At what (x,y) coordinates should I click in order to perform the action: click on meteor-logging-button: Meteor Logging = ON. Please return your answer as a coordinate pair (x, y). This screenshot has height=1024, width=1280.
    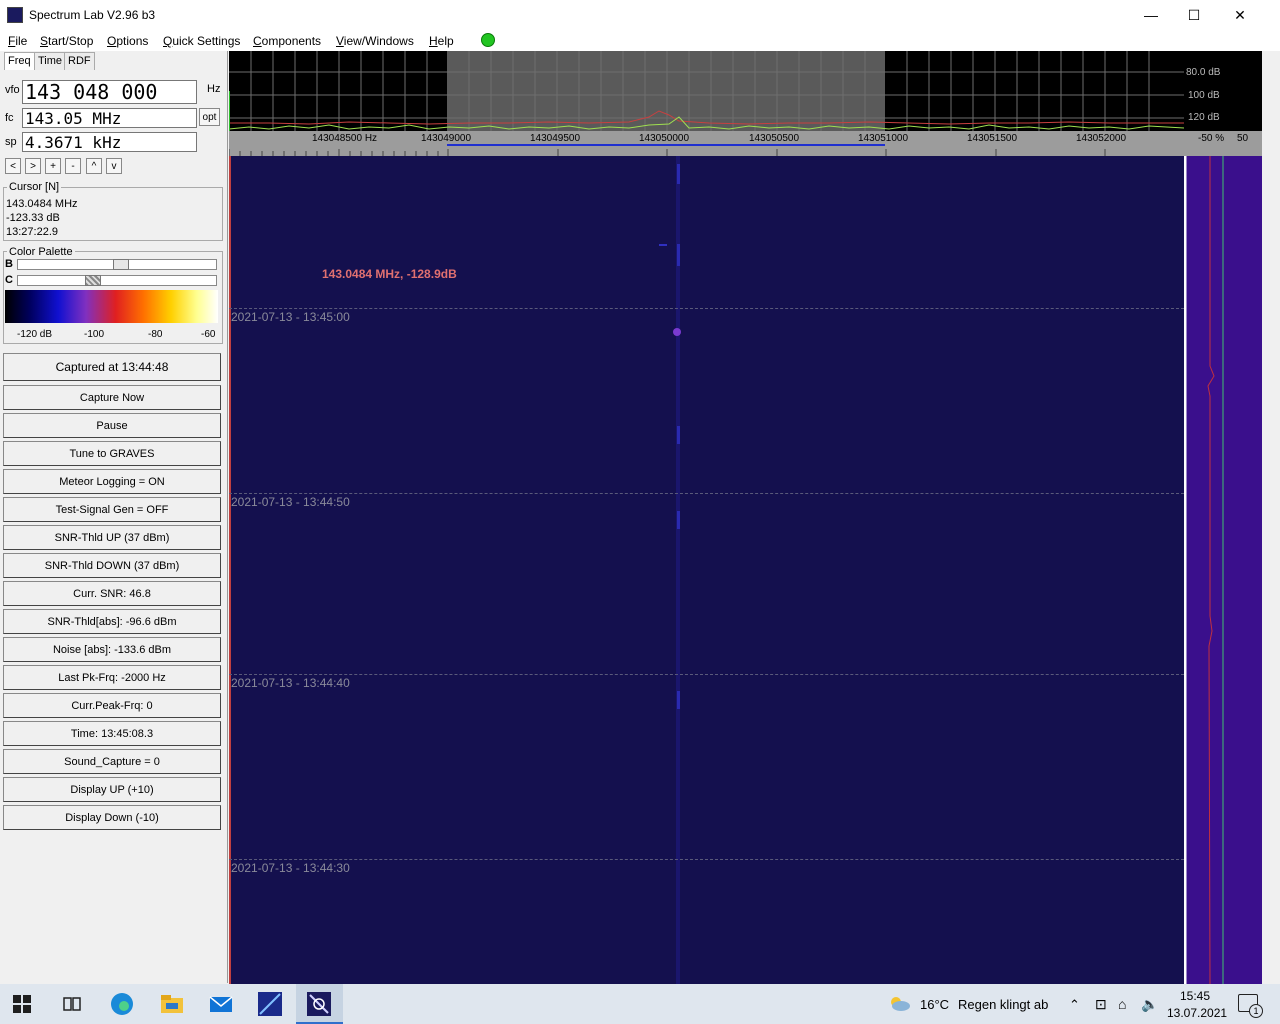
    Looking at the image, I should click on (112, 481).